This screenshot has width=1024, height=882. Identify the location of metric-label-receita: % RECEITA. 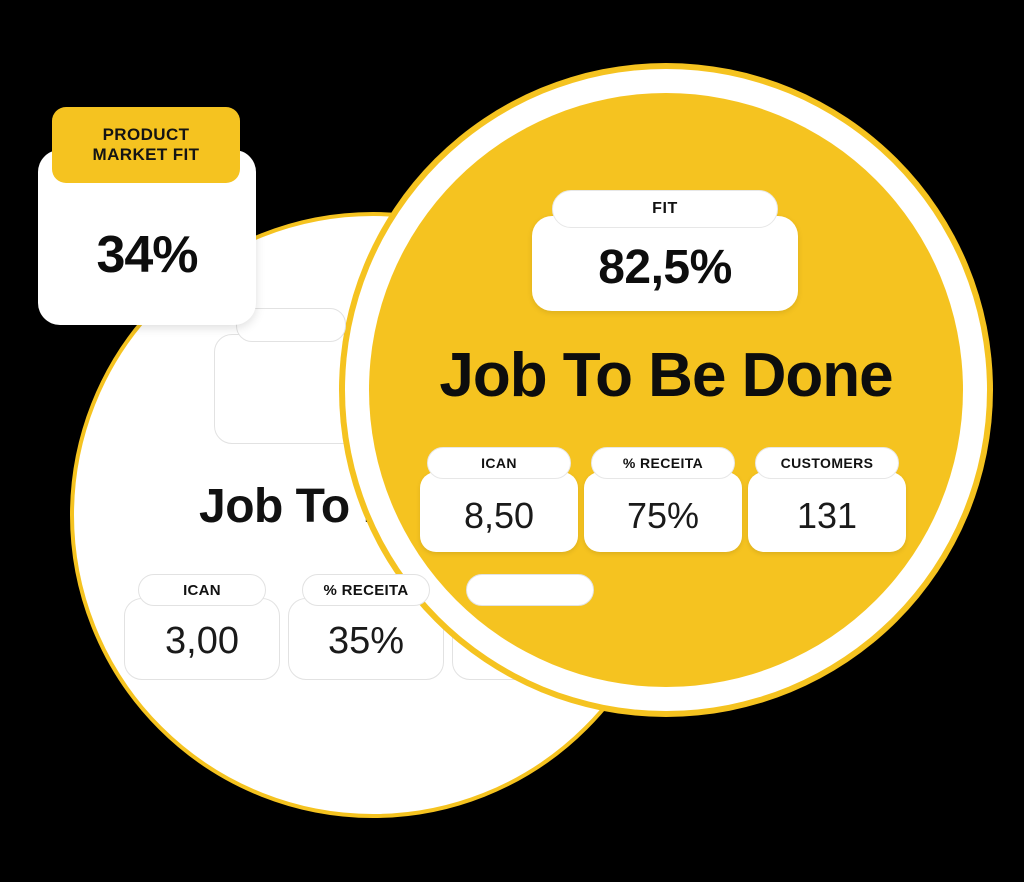
(663, 463).